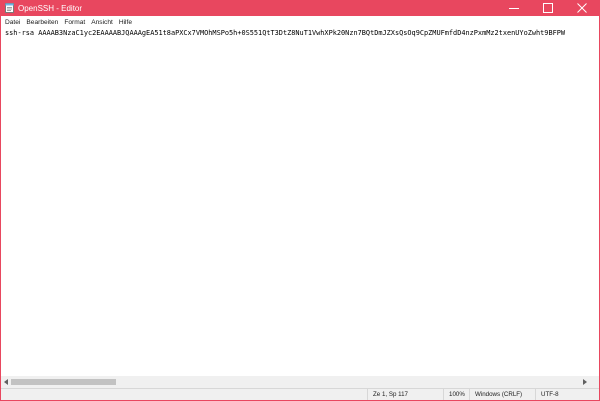 The image size is (600, 401). What do you see at coordinates (12, 22) in the screenshot?
I see `menu-datei: Datei` at bounding box center [12, 22].